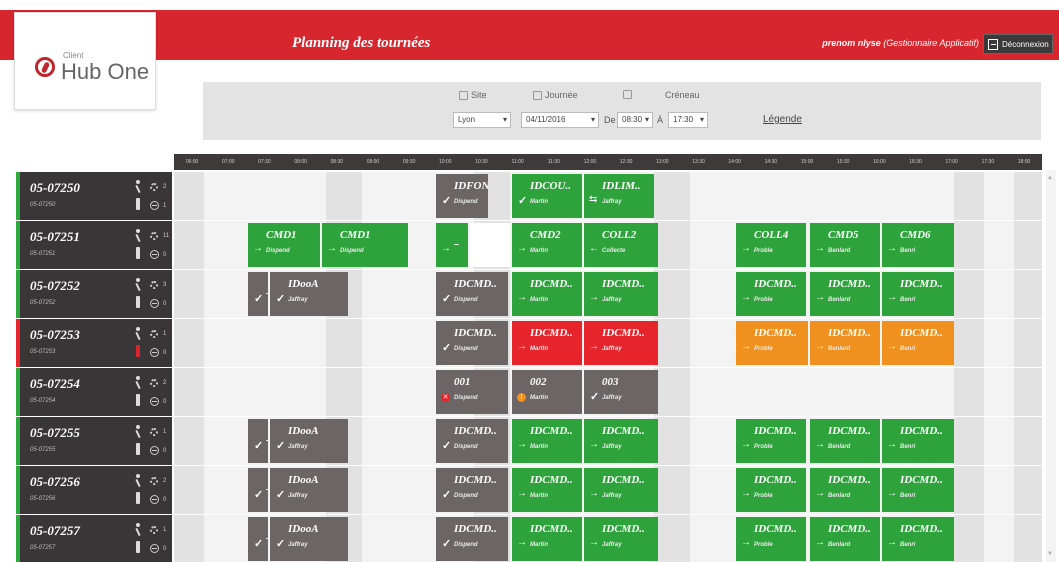 The height and width of the screenshot is (562, 1059). Describe the element at coordinates (281, 235) in the screenshot. I see `task-name: CMD1` at that location.